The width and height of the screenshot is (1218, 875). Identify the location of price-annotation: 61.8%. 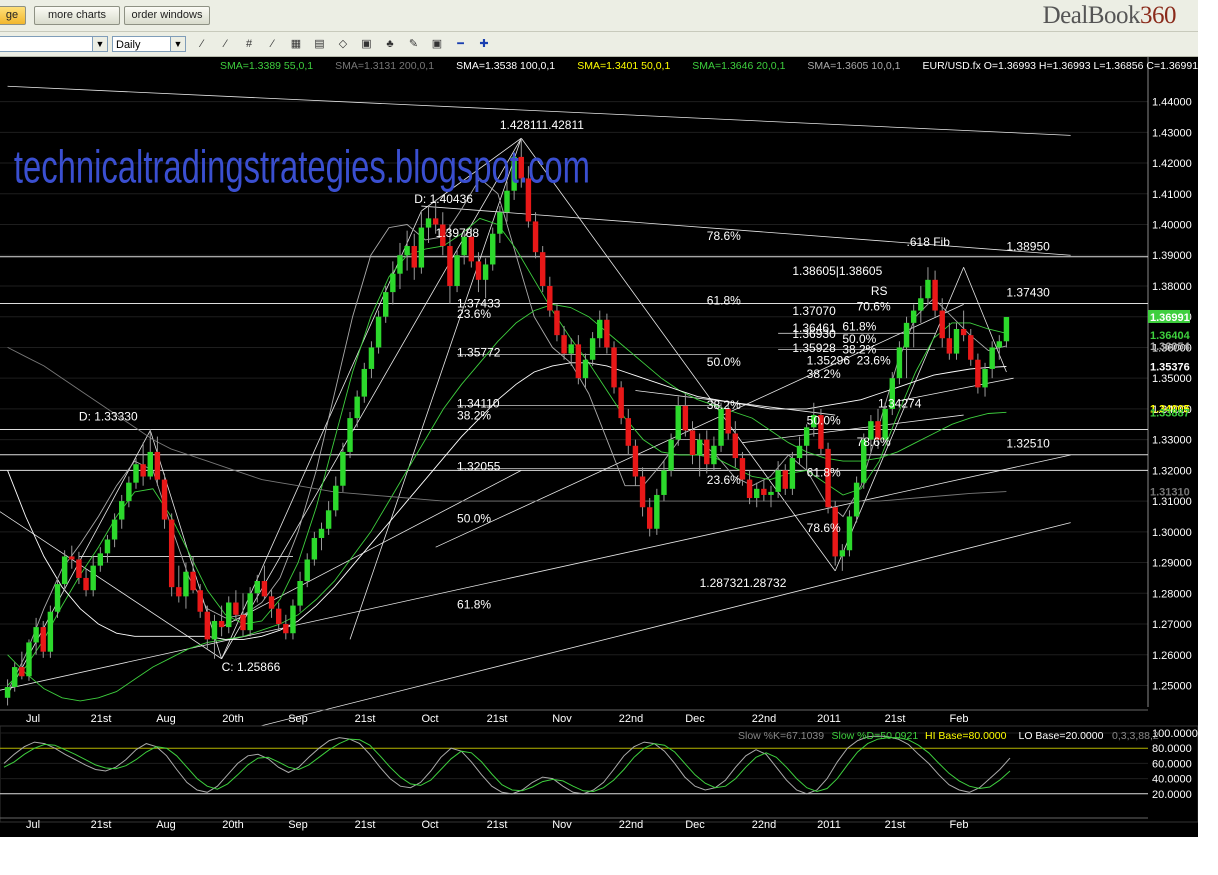
(724, 300).